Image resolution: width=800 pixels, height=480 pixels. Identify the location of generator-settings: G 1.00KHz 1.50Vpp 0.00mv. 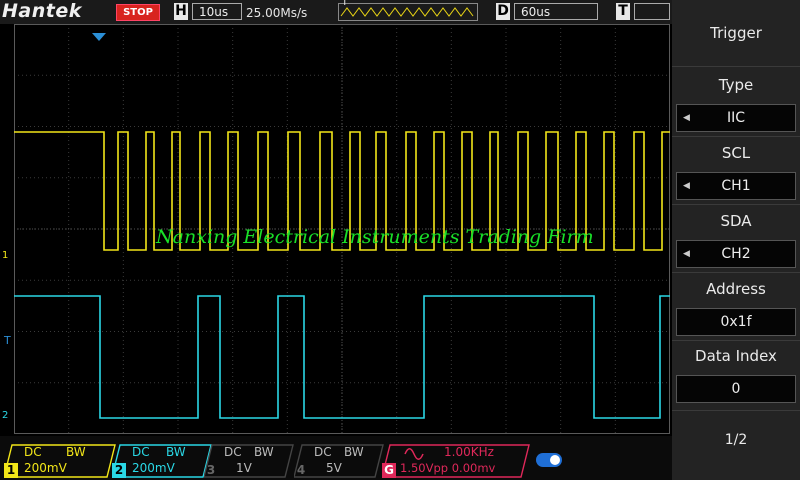
(456, 461).